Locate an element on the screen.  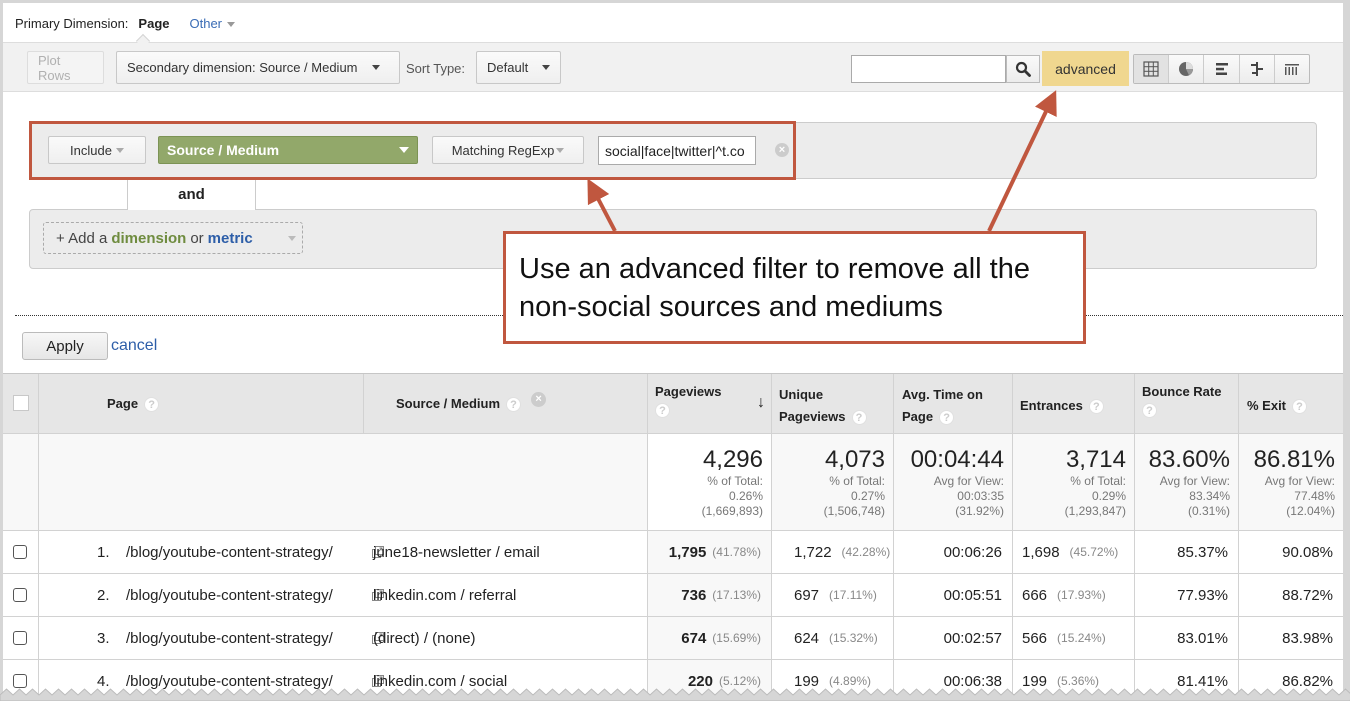
total-site: (31.92%) is located at coordinates (979, 511).